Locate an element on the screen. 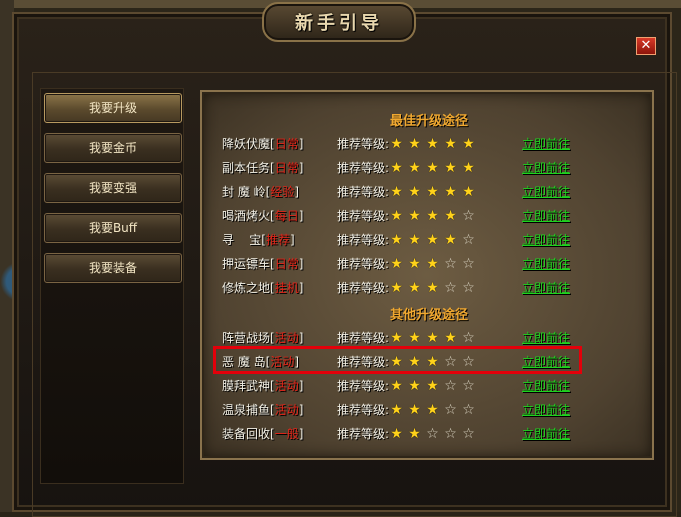  route-name: 装备回收[一般] is located at coordinates (262, 434).